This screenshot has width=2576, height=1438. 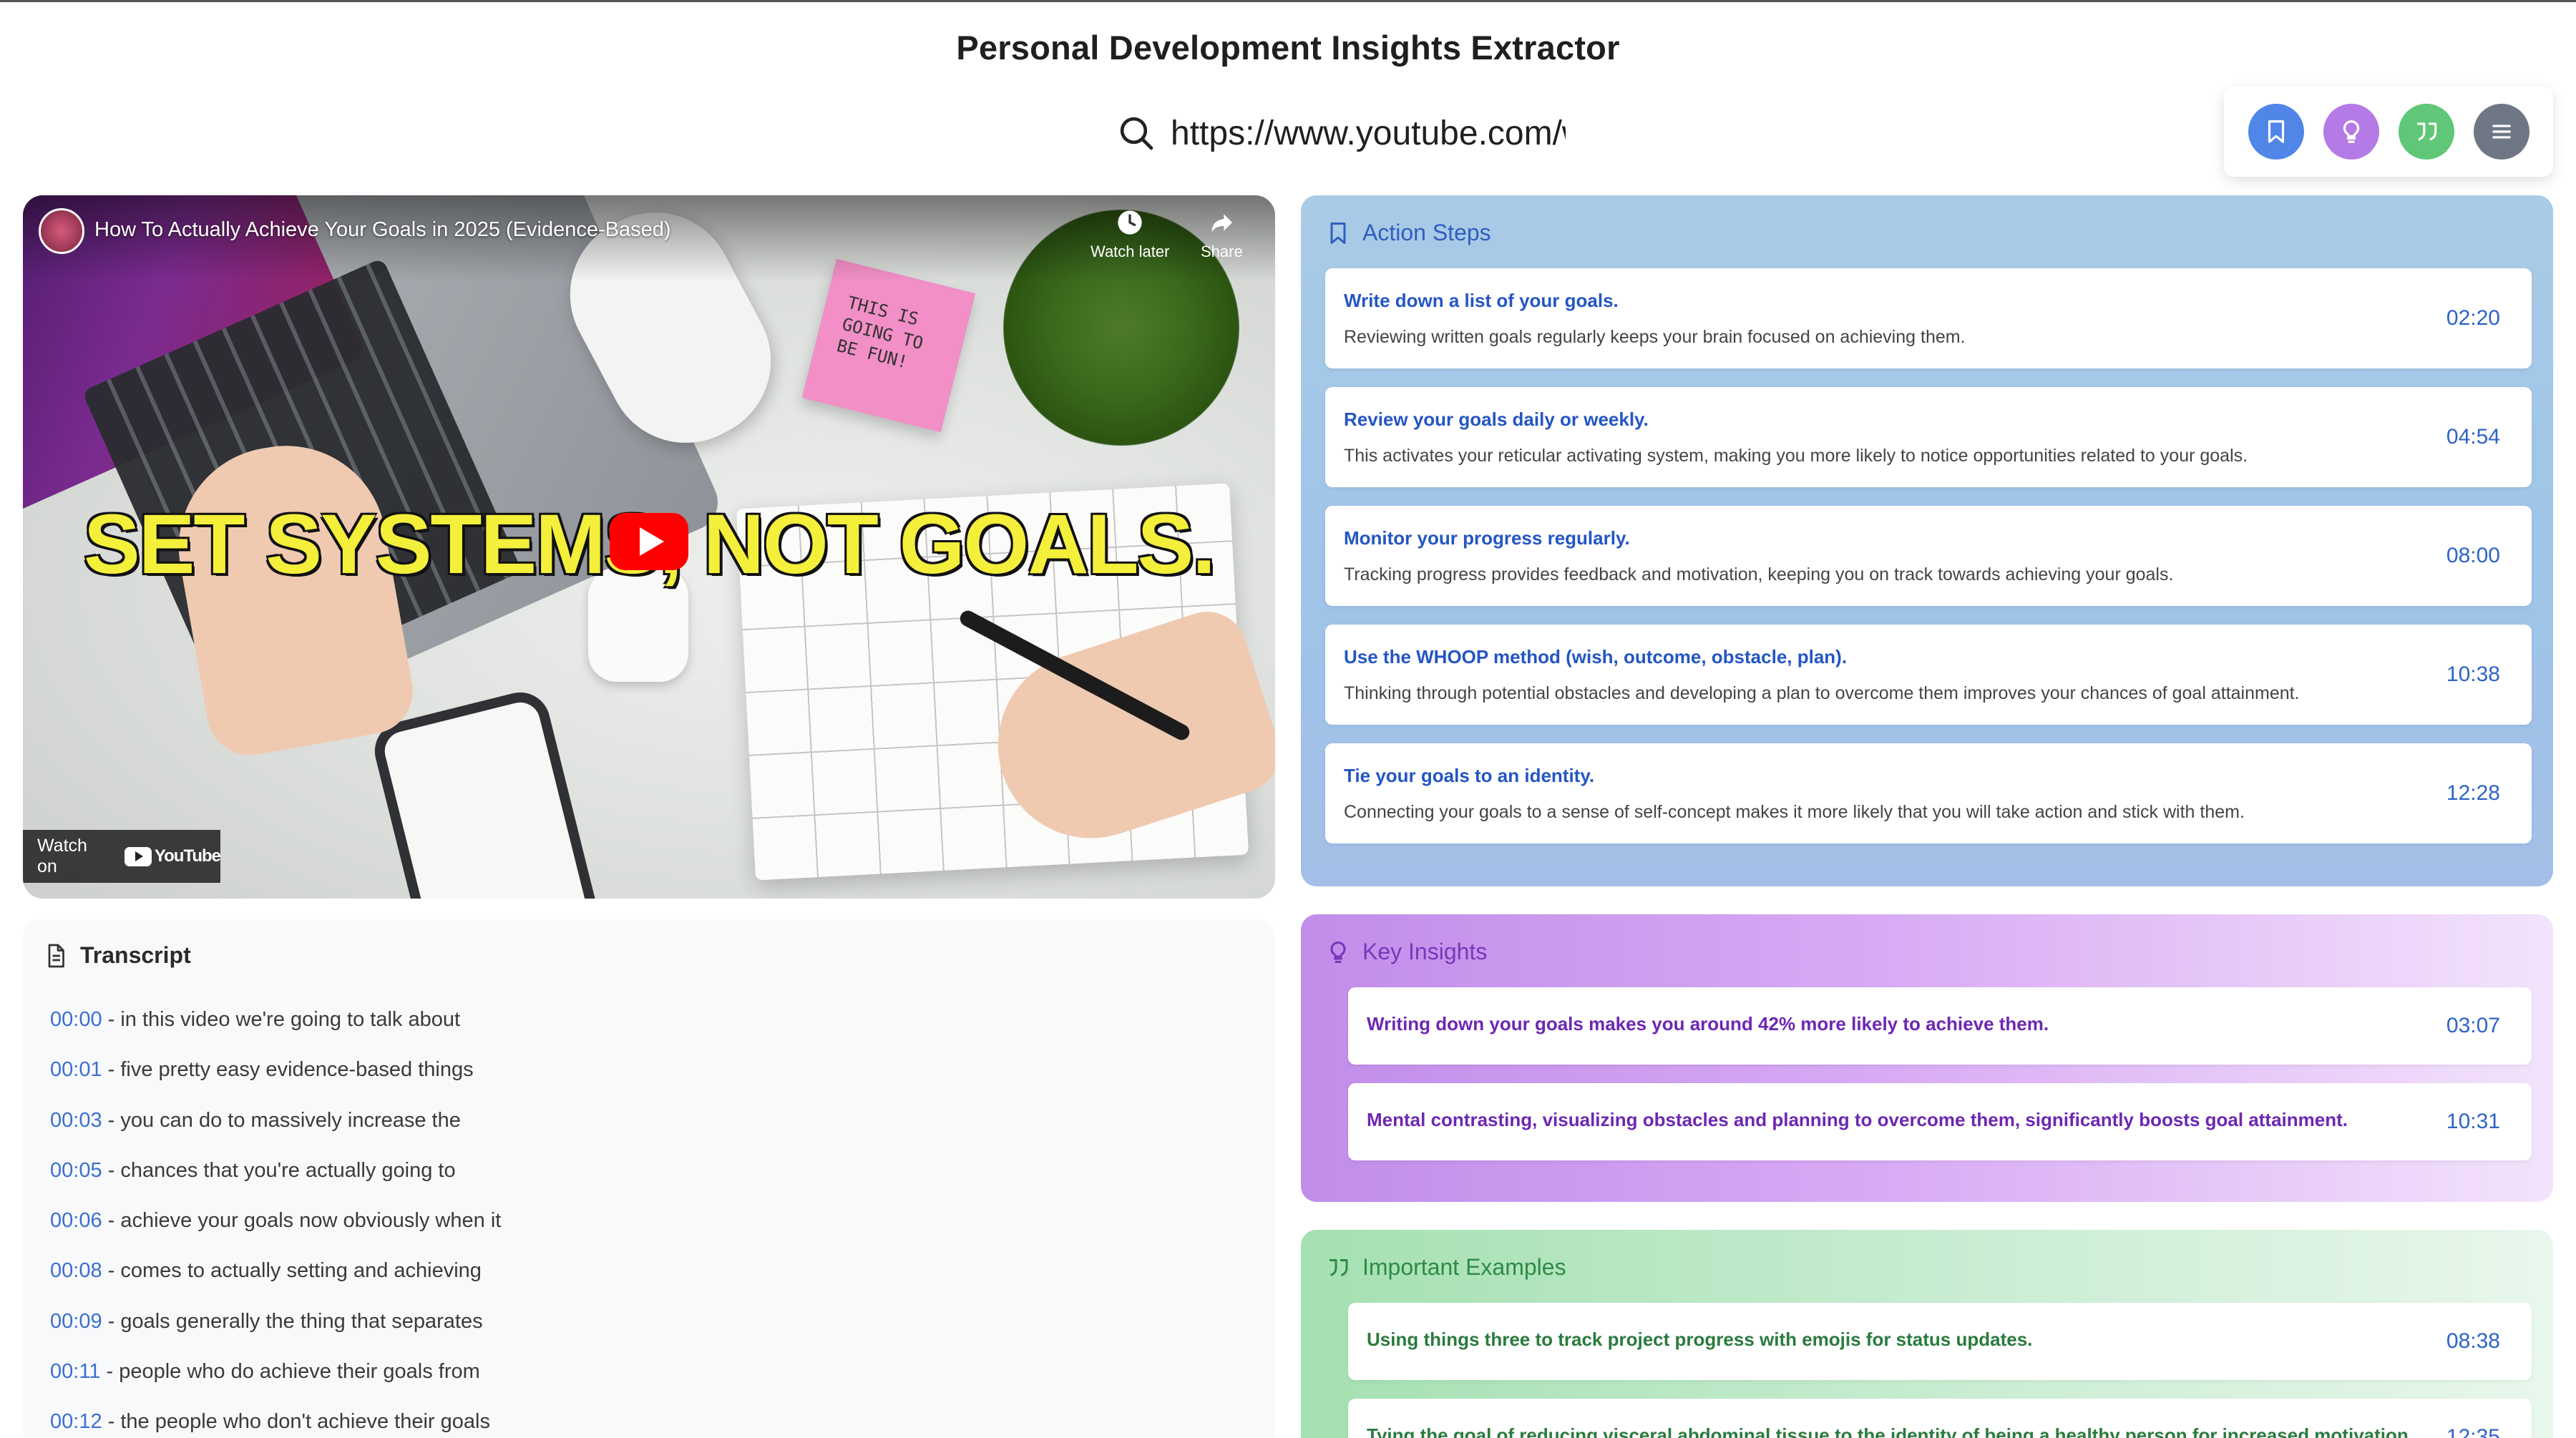 I want to click on quote-button, so click(x=2426, y=132).